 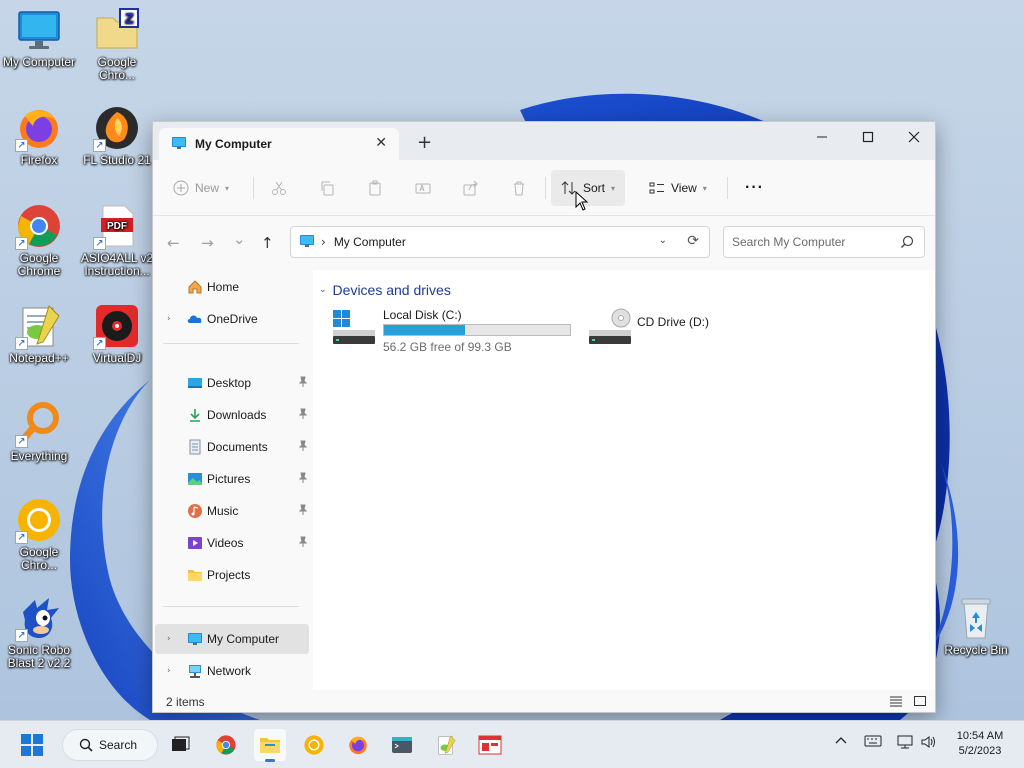 What do you see at coordinates (232, 543) in the screenshot?
I see `sidebar-item-videos: Videos` at bounding box center [232, 543].